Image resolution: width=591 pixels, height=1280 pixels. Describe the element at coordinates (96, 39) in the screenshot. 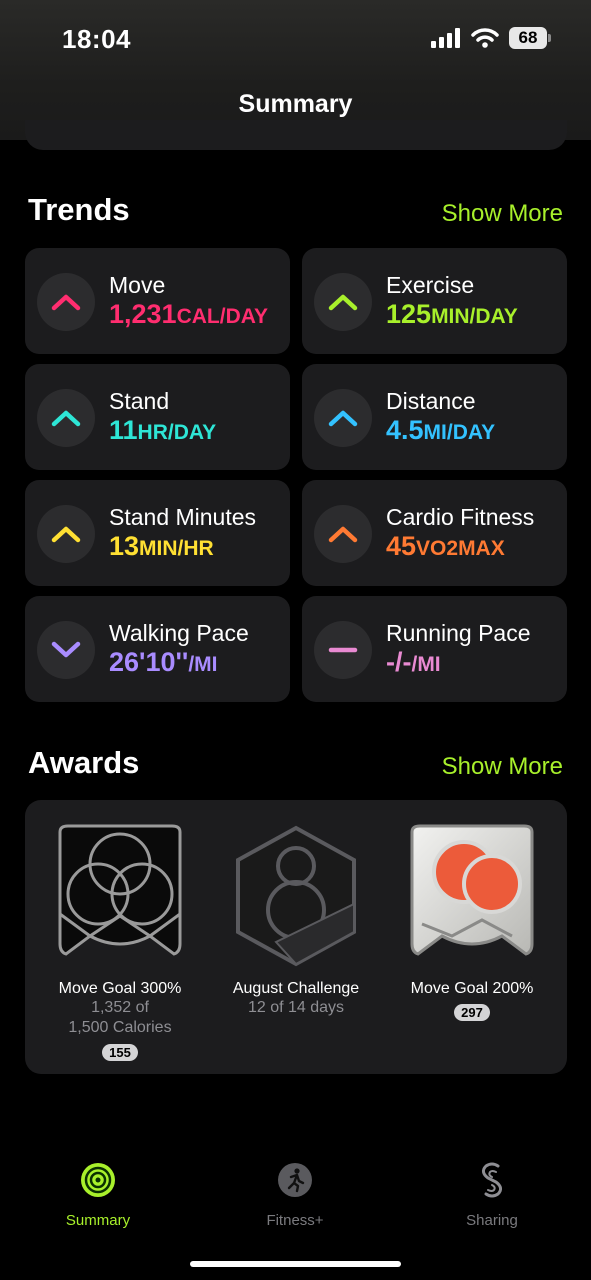

I see `status-time: 18:04` at that location.